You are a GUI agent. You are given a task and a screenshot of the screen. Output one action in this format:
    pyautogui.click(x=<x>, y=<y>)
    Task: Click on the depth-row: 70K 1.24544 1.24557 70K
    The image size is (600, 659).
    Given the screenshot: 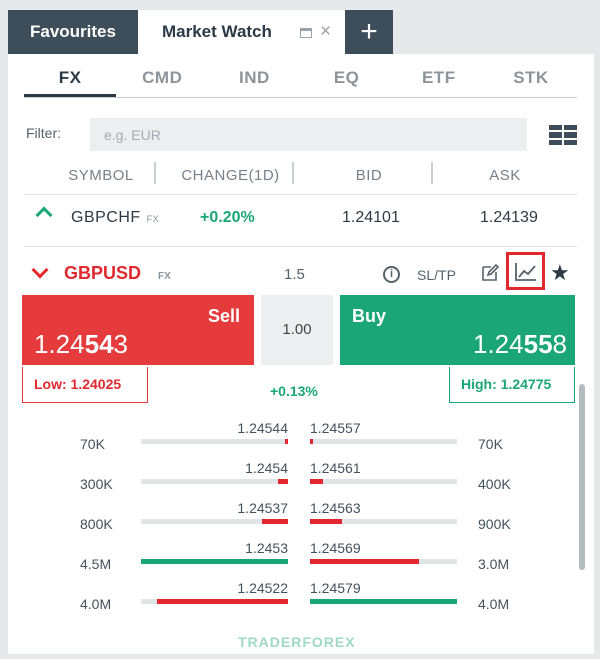 What is the action you would take?
    pyautogui.click(x=301, y=440)
    